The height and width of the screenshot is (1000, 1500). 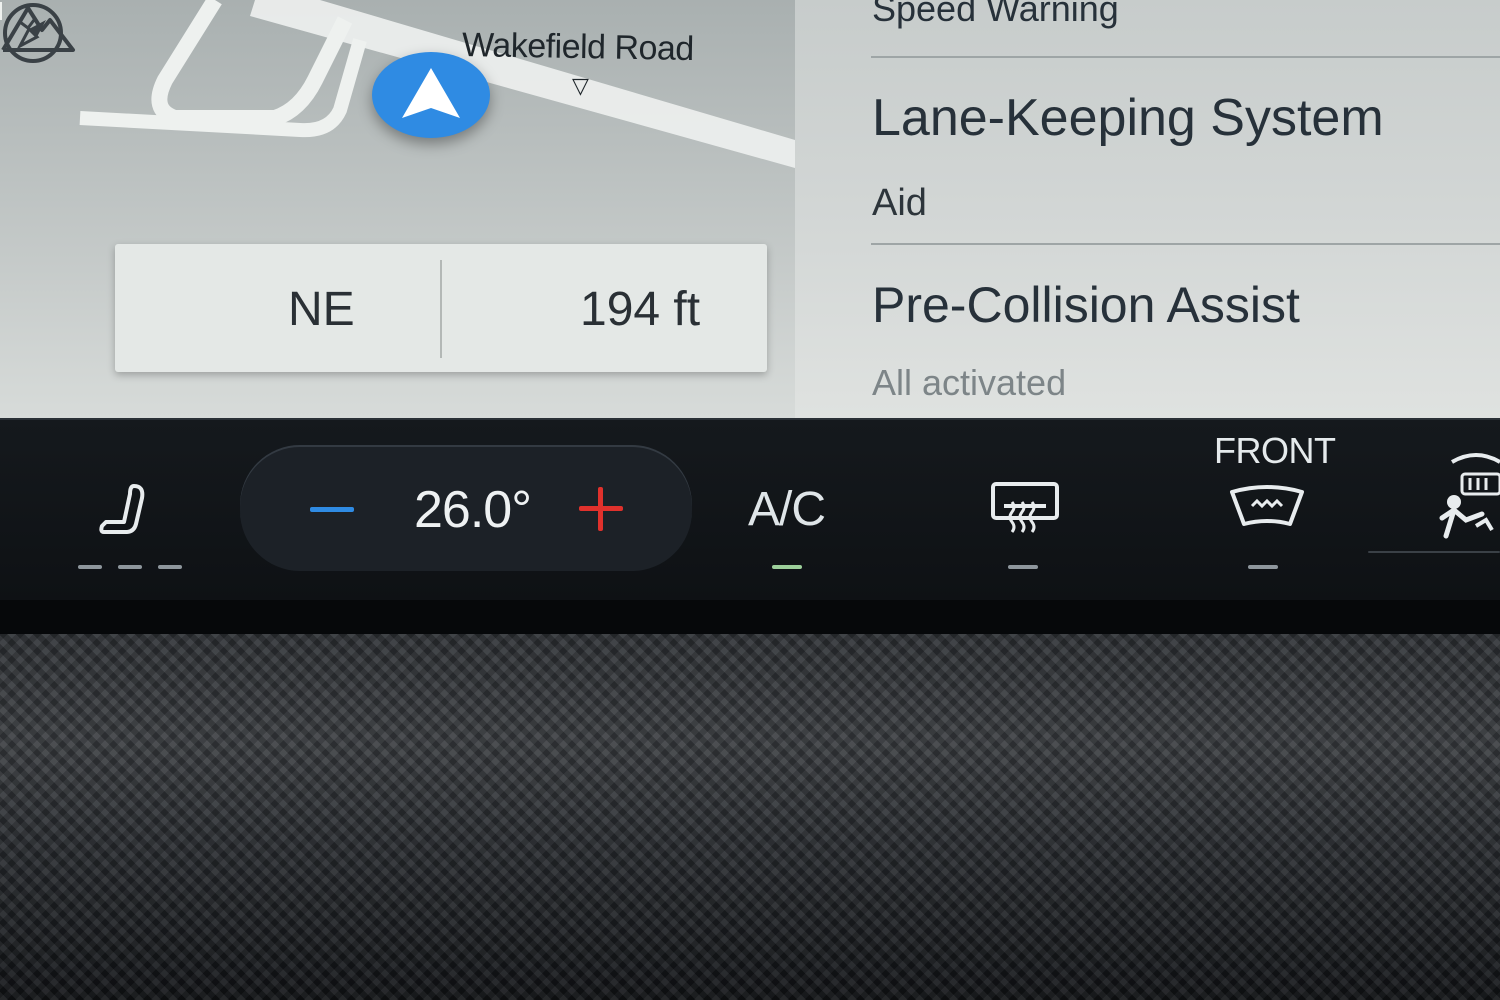 What do you see at coordinates (1023, 567) in the screenshot?
I see `rear-defrost-indicator` at bounding box center [1023, 567].